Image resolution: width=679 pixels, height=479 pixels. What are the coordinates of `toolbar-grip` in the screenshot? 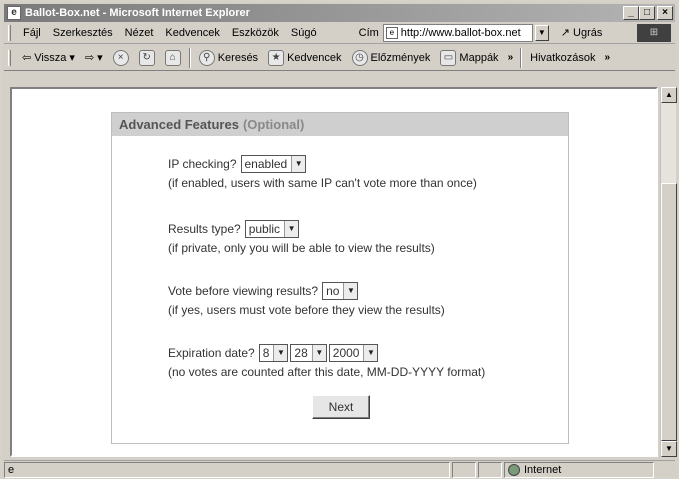 It's located at (9, 57).